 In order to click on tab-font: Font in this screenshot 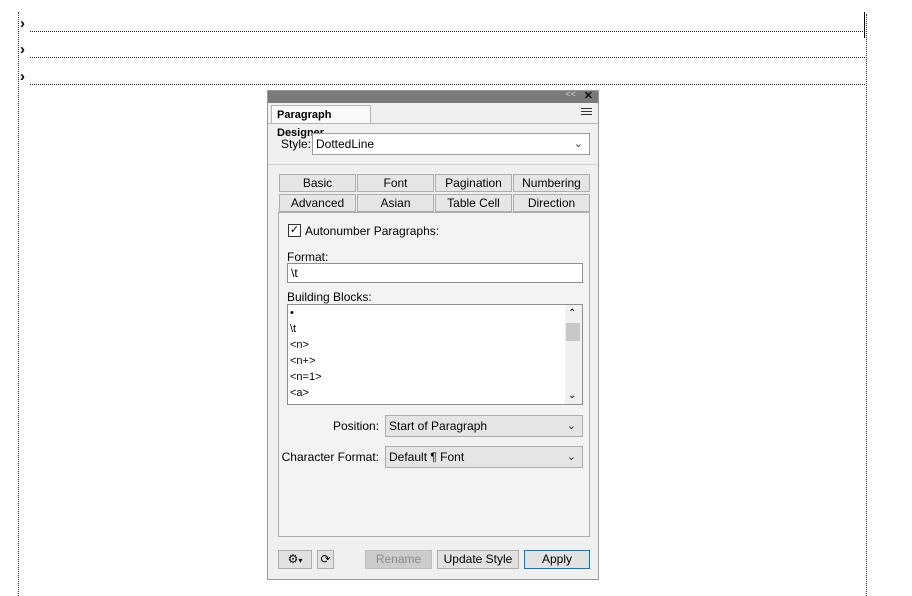, I will do `click(395, 183)`.